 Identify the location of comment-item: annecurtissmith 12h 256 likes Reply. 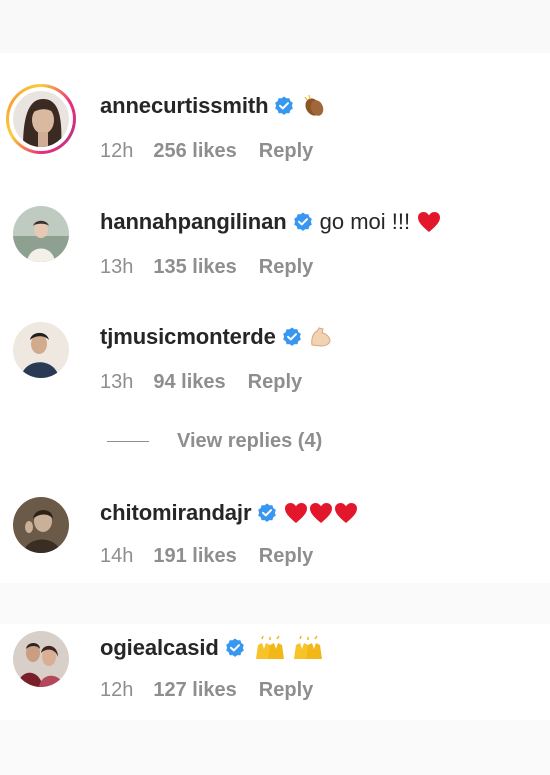
(275, 110).